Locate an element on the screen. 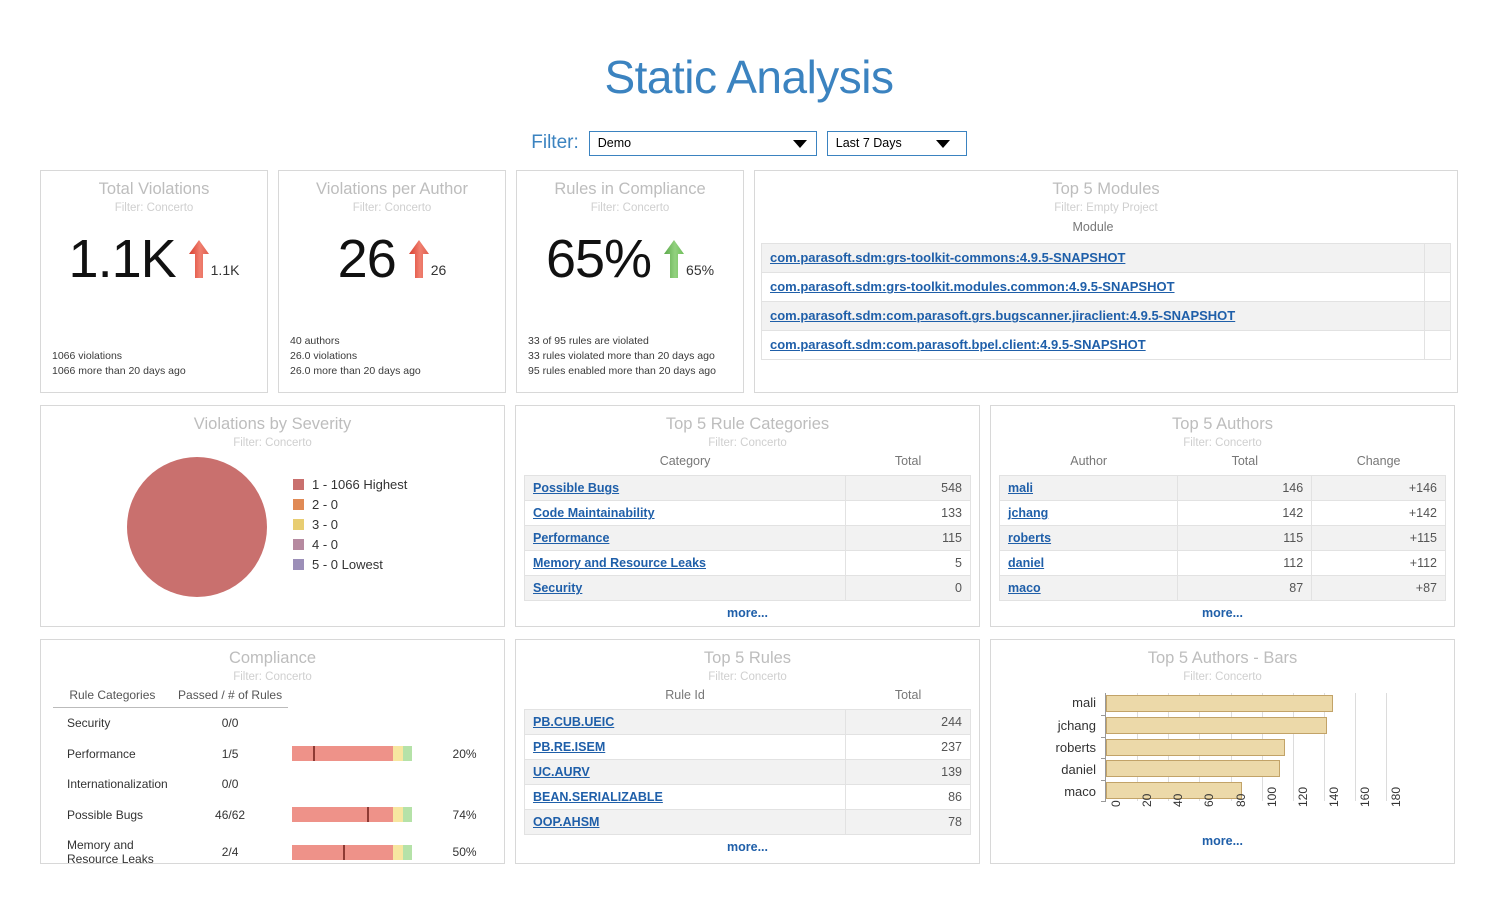 The height and width of the screenshot is (908, 1498). table-row: Possible Bugs 548 is located at coordinates (747, 488).